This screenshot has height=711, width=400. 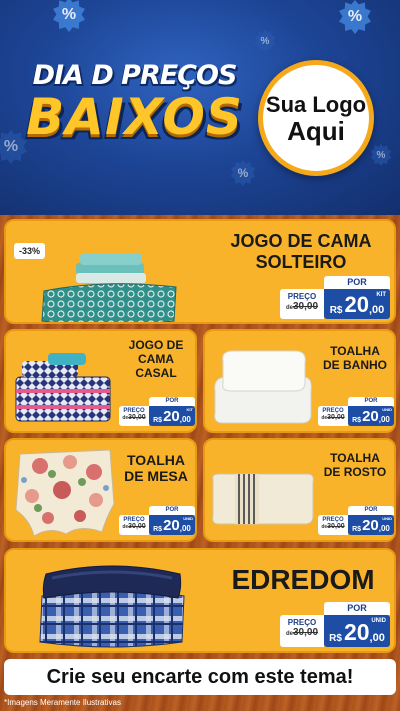 I want to click on store-logo-placeholder: Sua Logo Aqui, so click(x=316, y=118).